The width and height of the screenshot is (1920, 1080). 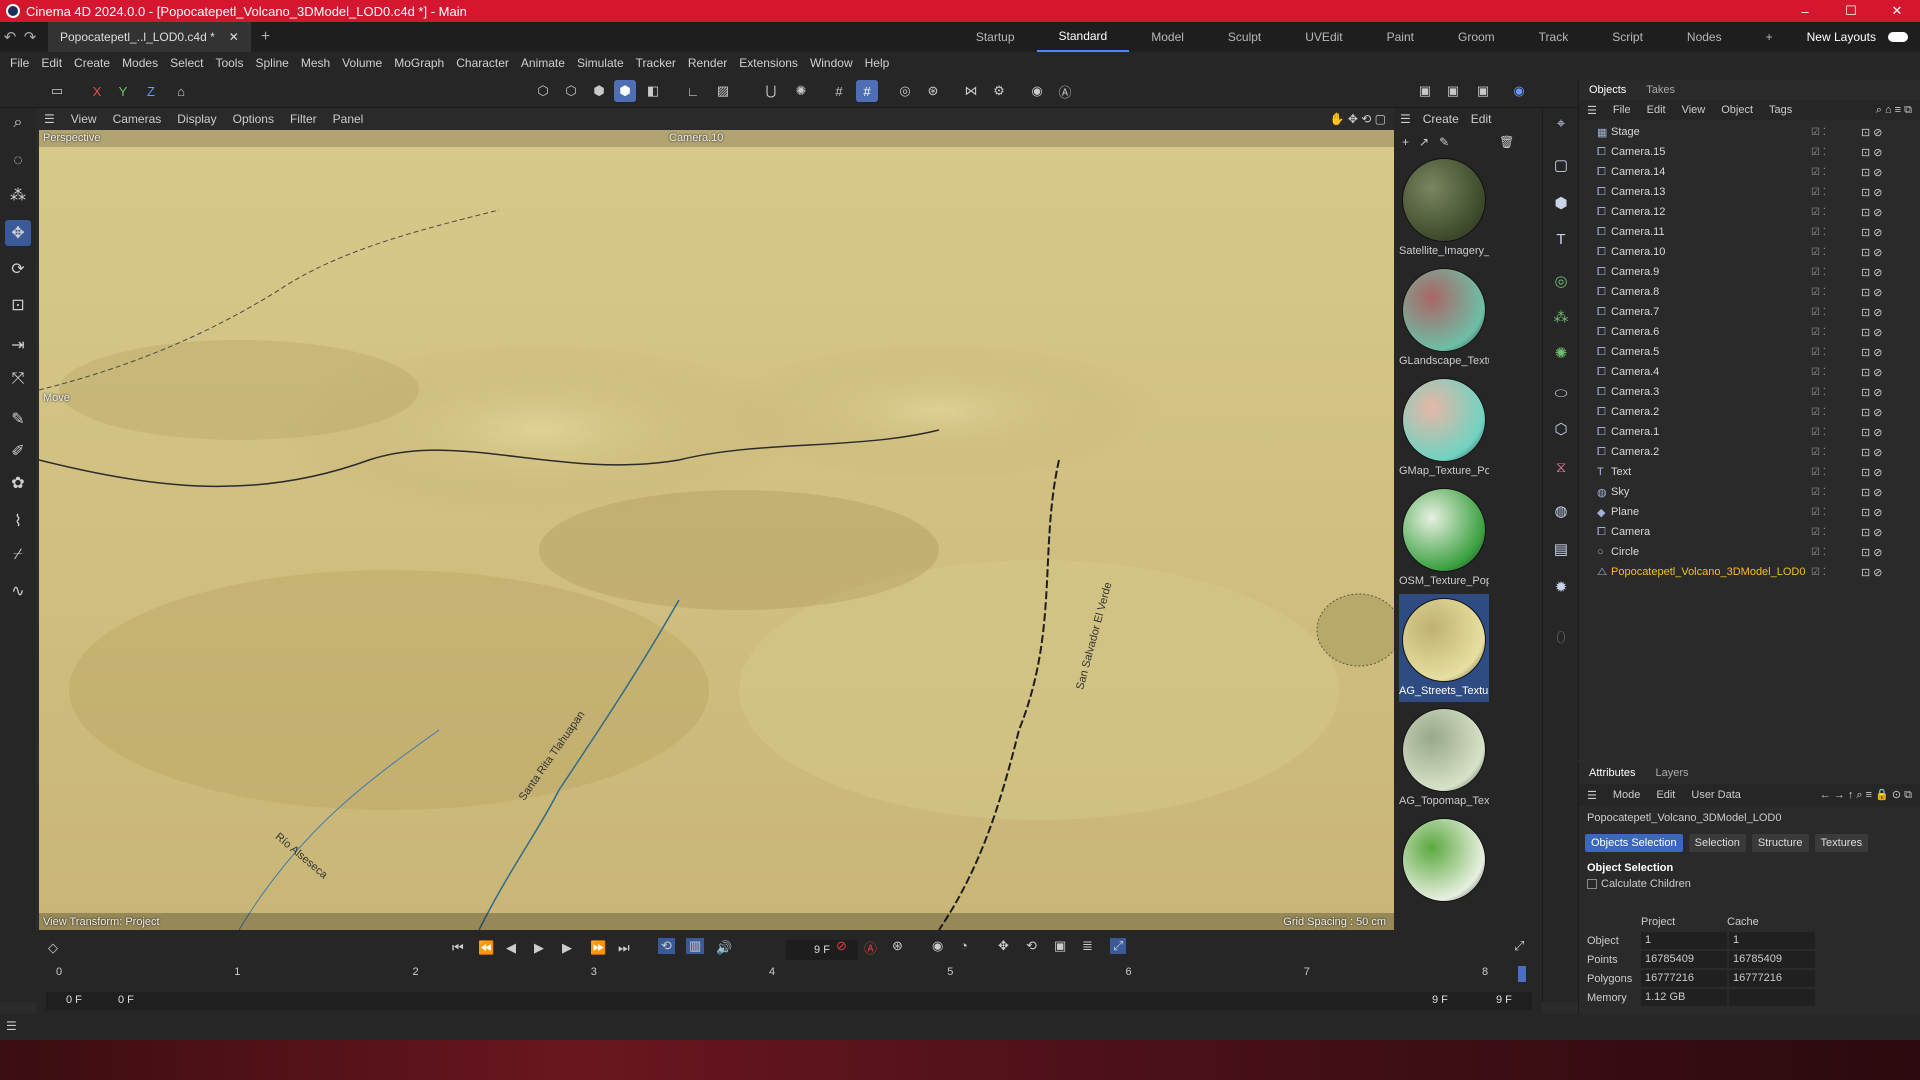 What do you see at coordinates (600, 63) in the screenshot?
I see `menu-simulate: Simulate` at bounding box center [600, 63].